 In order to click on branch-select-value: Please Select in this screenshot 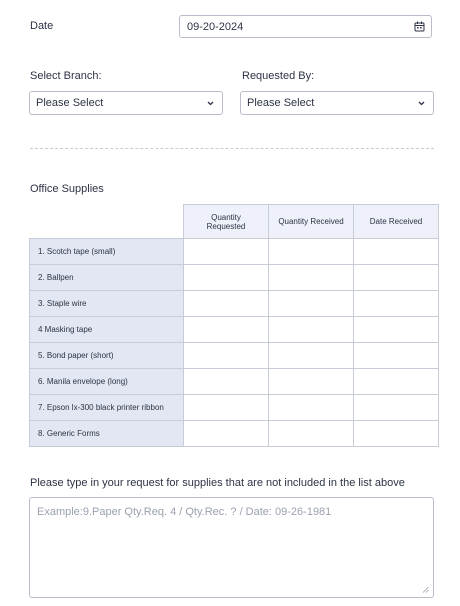, I will do `click(70, 103)`.